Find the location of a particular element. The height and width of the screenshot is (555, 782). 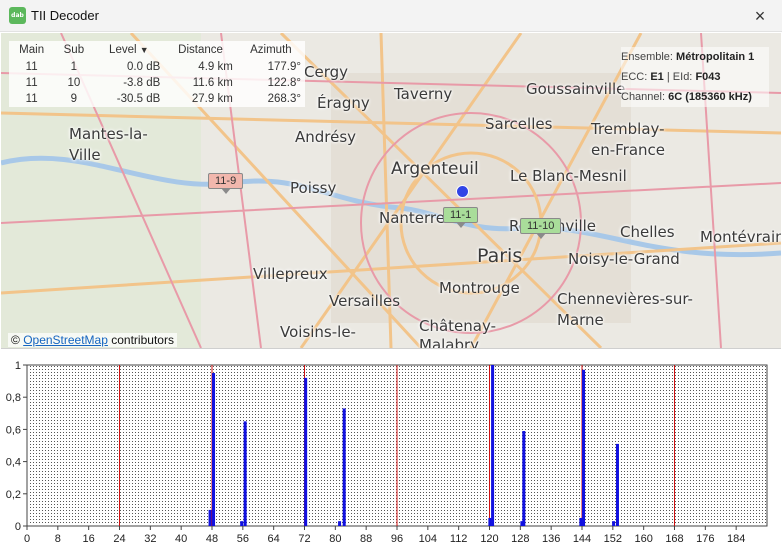

place-label: Montévrain is located at coordinates (740, 237).